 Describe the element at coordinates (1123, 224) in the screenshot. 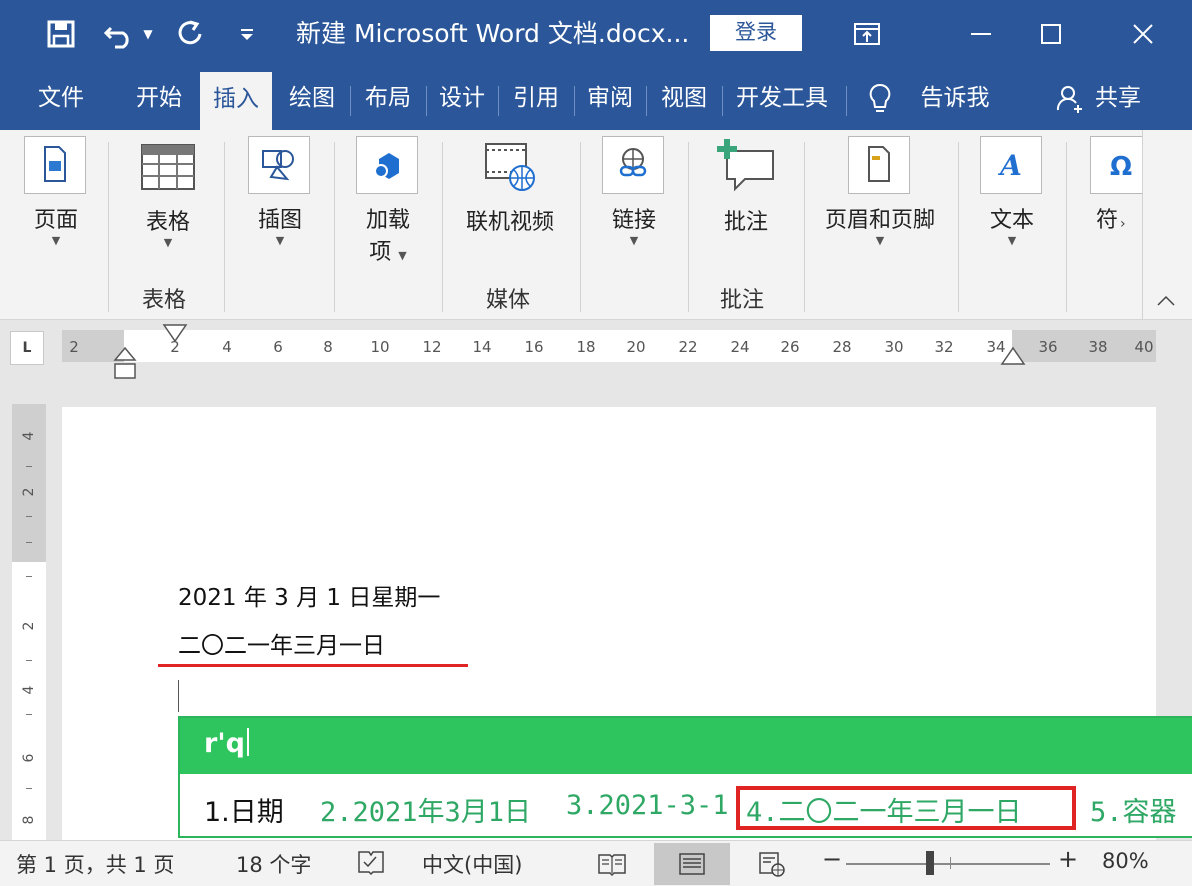

I see `ribbon-scroll-right-icon: ›` at that location.